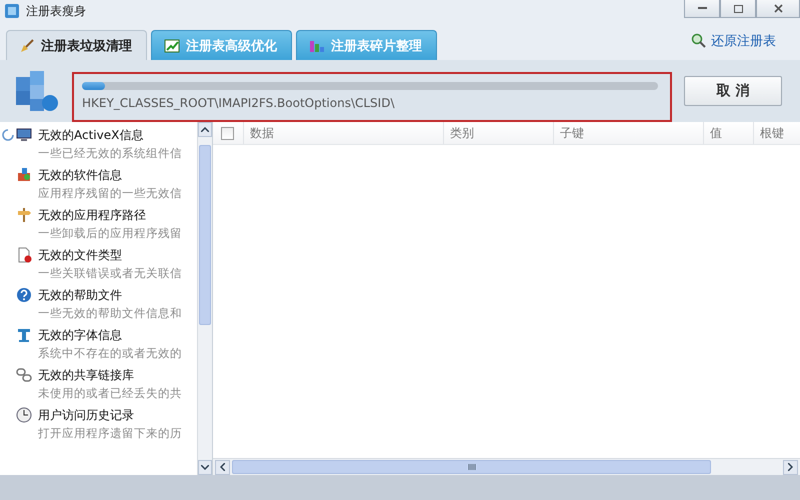  What do you see at coordinates (12, 11) in the screenshot?
I see `app-cube-icon` at bounding box center [12, 11].